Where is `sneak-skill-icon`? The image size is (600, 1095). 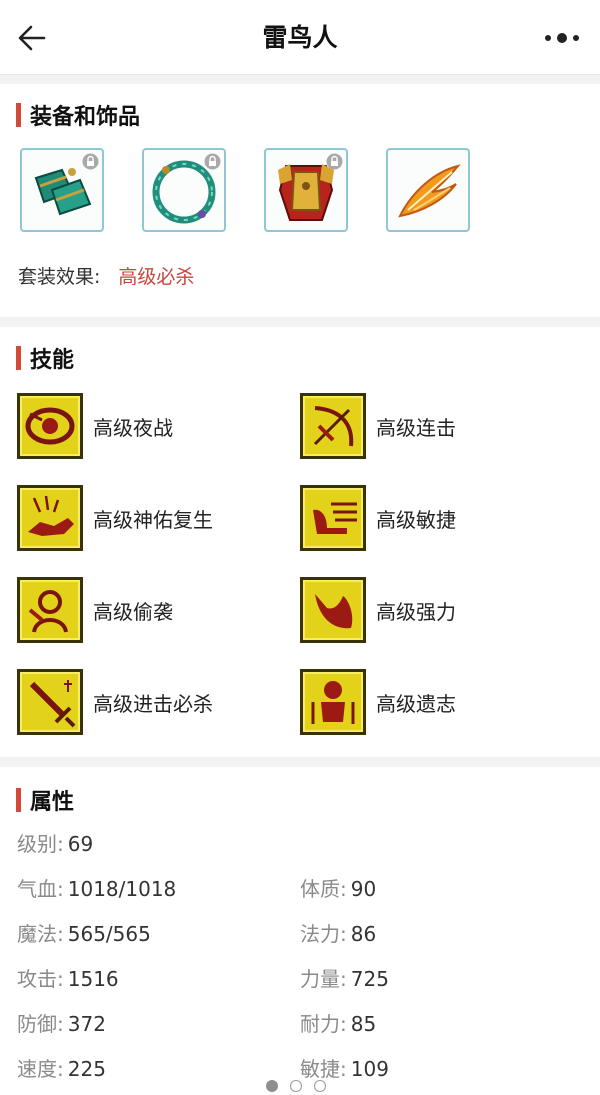 sneak-skill-icon is located at coordinates (50, 610).